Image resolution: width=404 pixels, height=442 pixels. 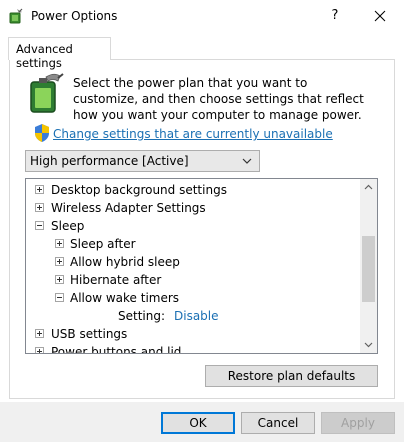 I want to click on tree-item-power-buttons: Power buttons and lid, so click(x=193, y=348).